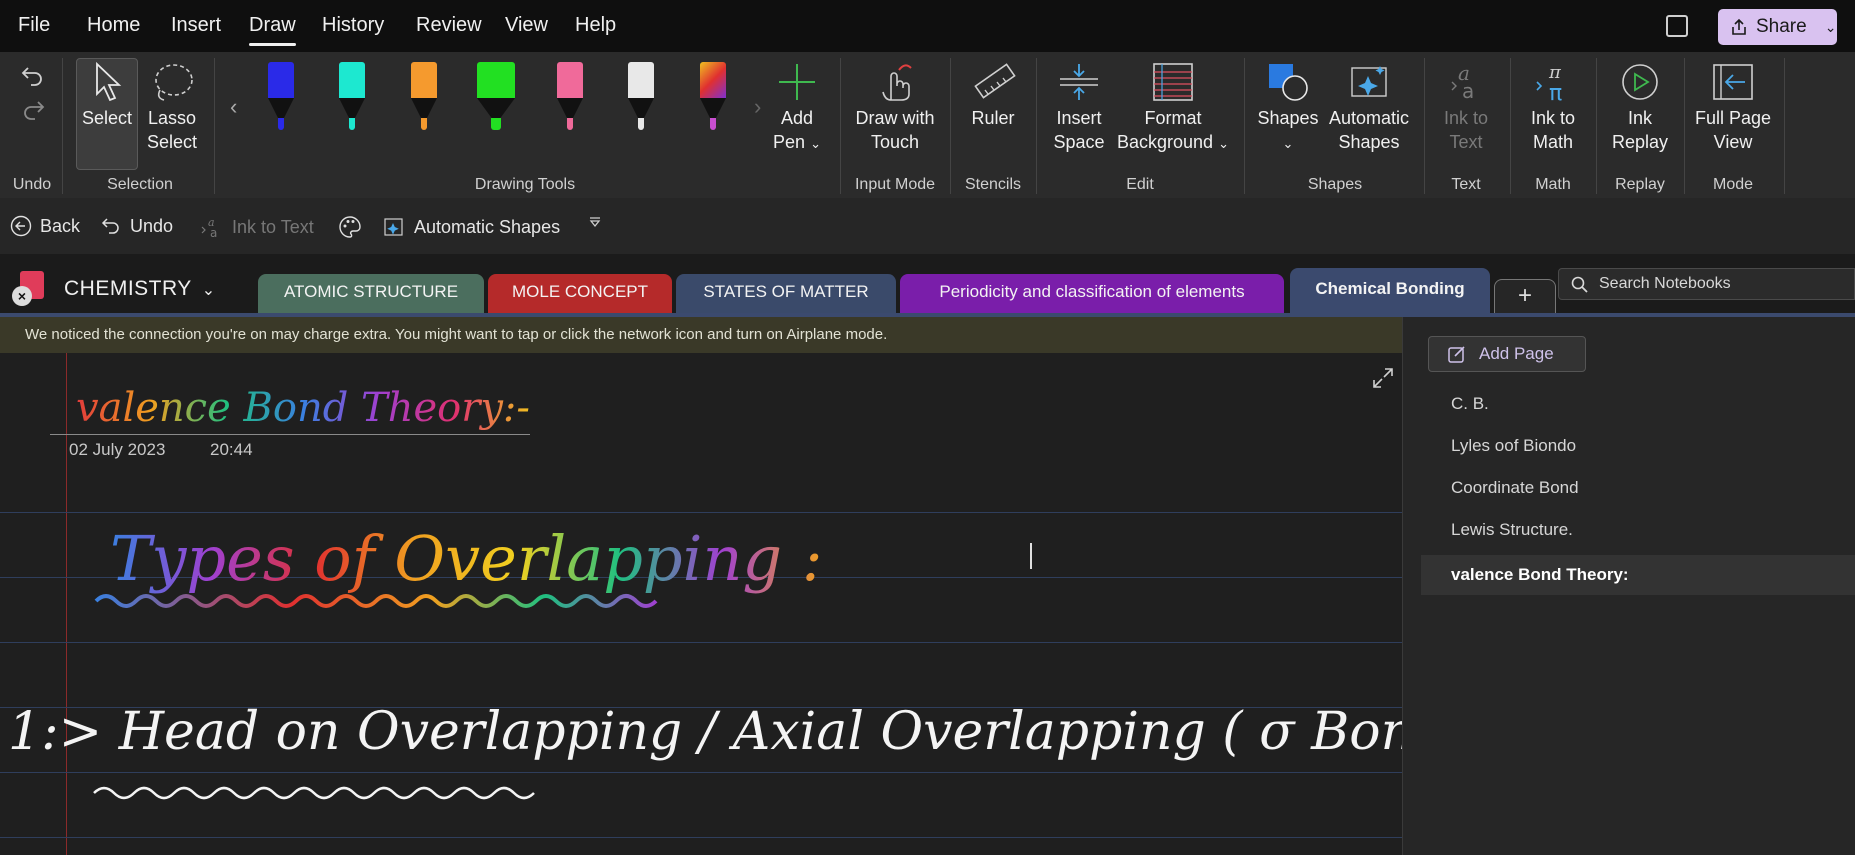 This screenshot has width=1855, height=855. Describe the element at coordinates (1629, 446) in the screenshot. I see `page-item: Lyles oof Biondo` at that location.